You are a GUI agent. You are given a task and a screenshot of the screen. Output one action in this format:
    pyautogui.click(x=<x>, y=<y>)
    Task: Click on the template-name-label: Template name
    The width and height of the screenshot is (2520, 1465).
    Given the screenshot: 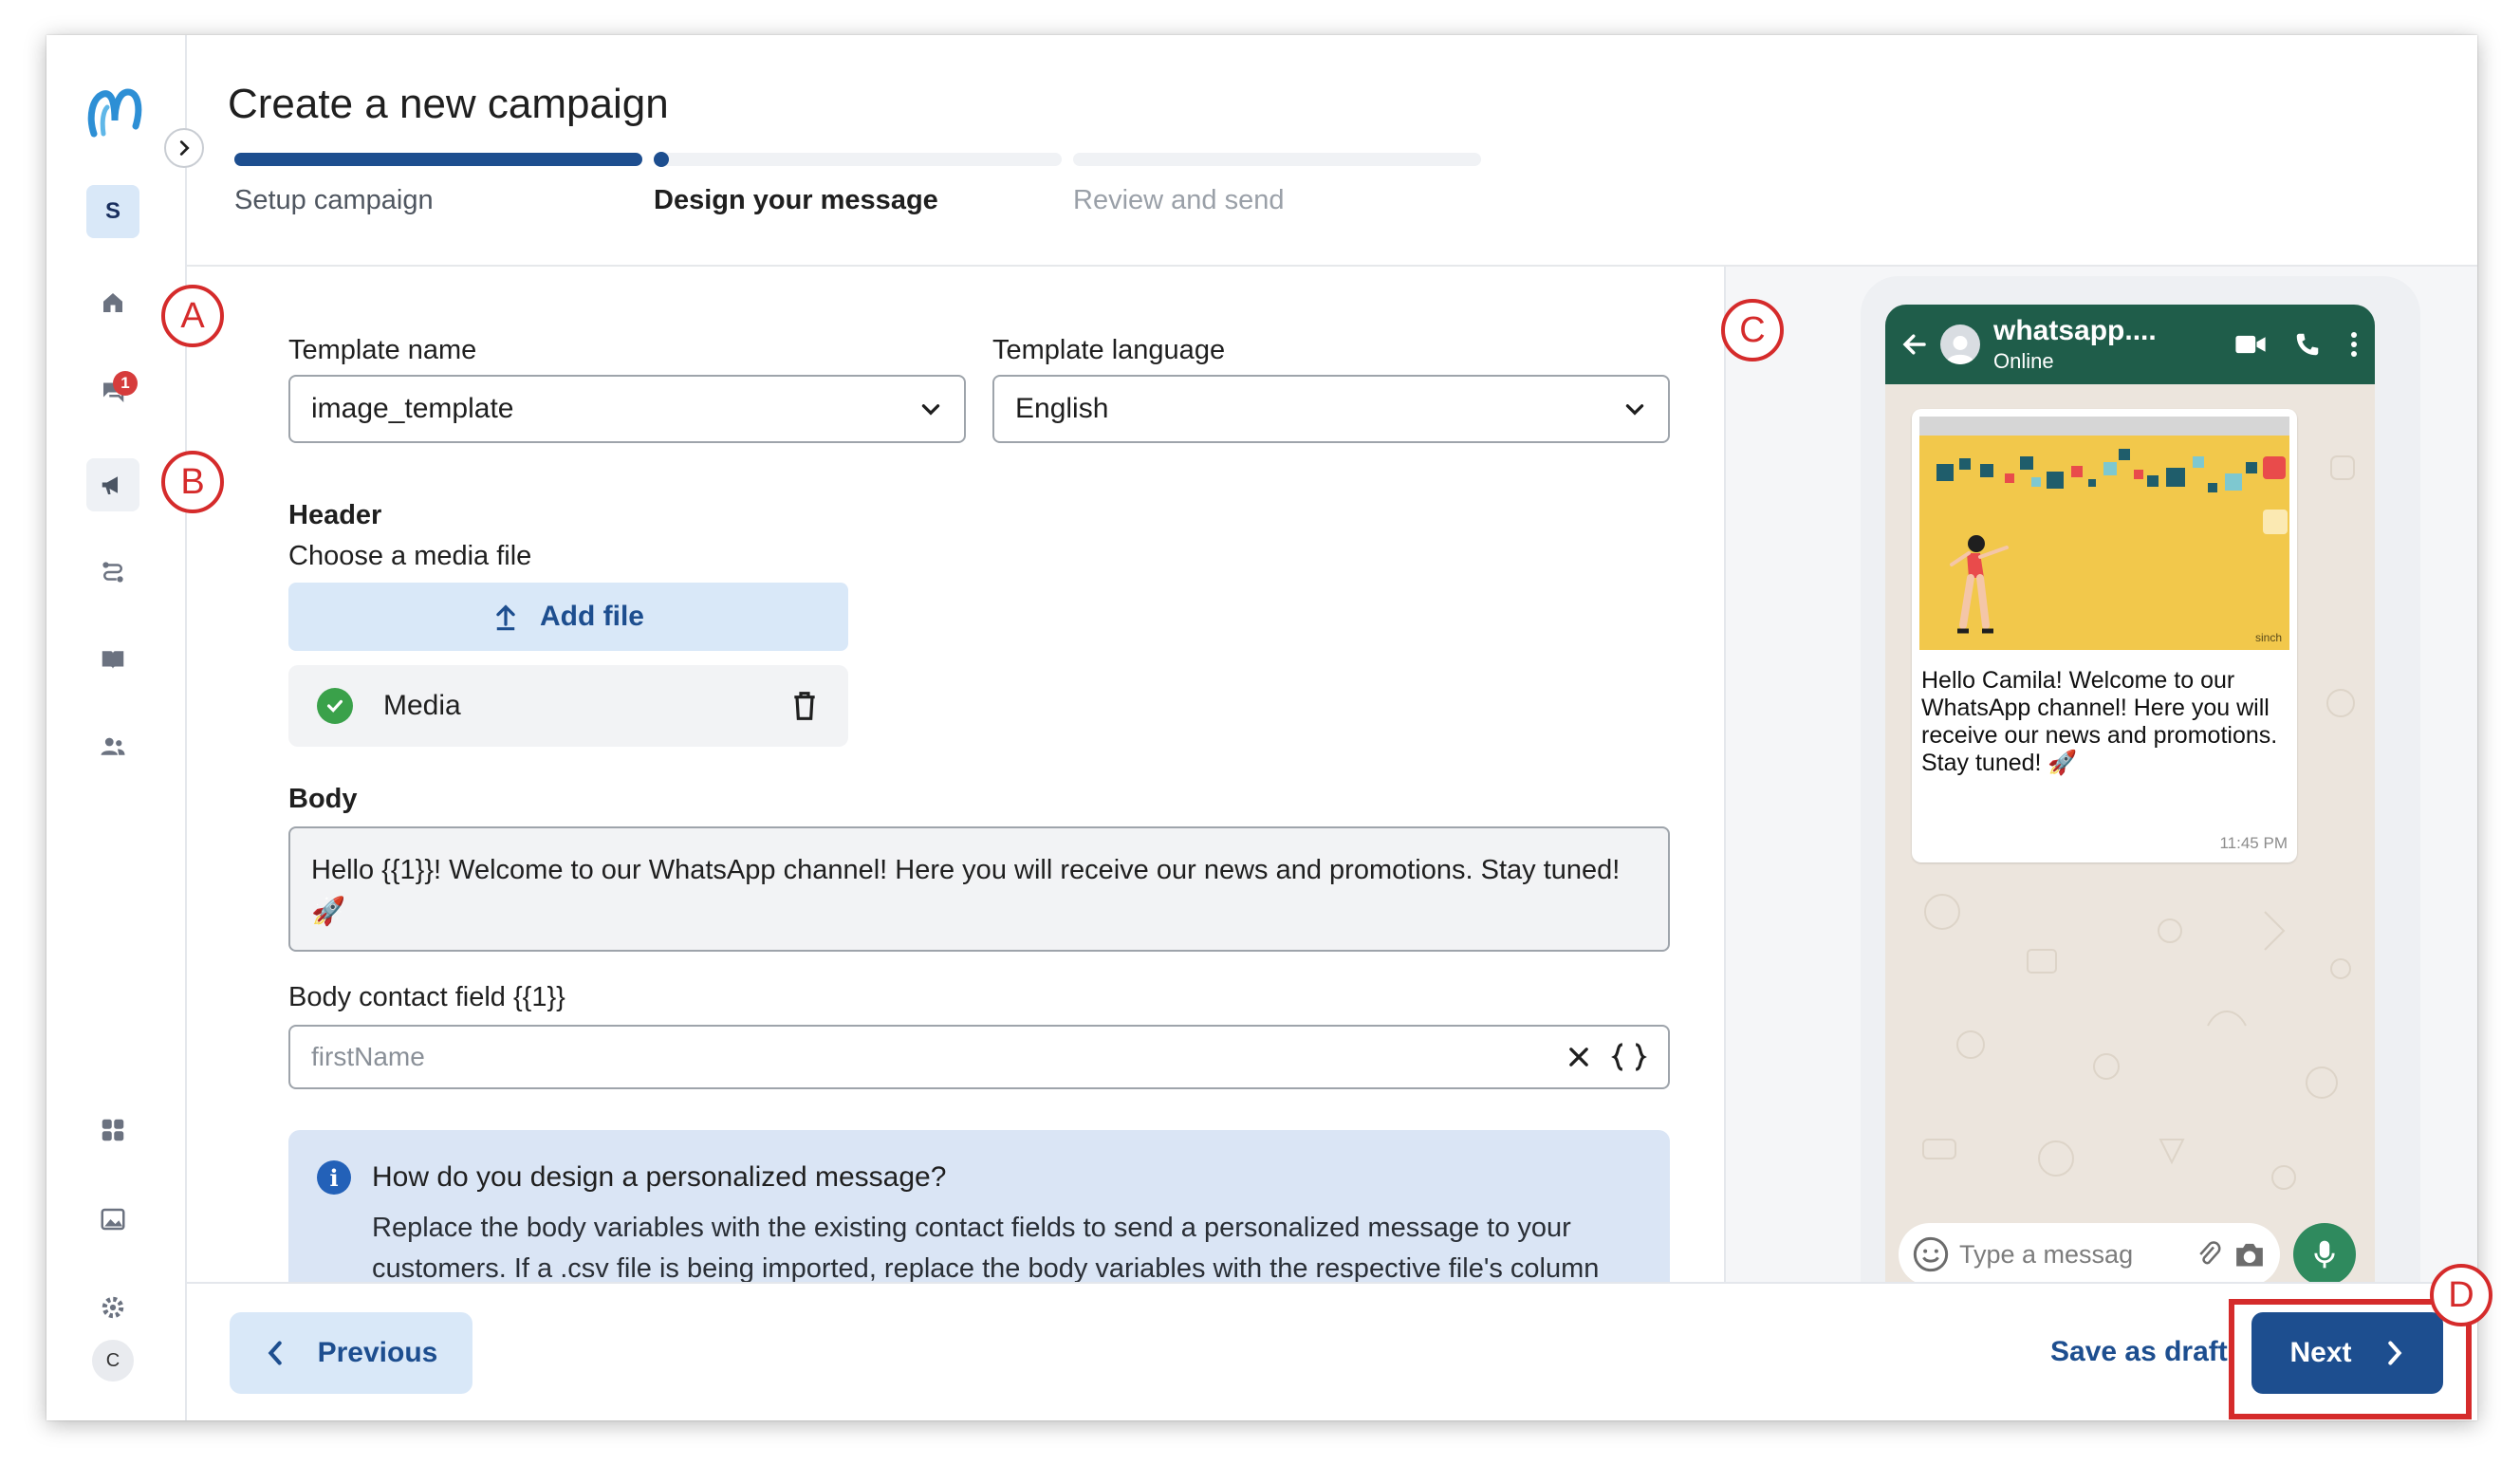 What is the action you would take?
    pyautogui.click(x=383, y=350)
    